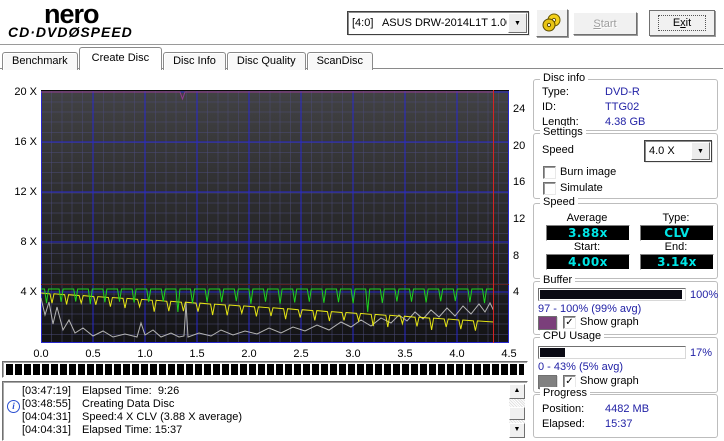 This screenshot has height=441, width=724. I want to click on progress-value: 15:37, so click(619, 424).